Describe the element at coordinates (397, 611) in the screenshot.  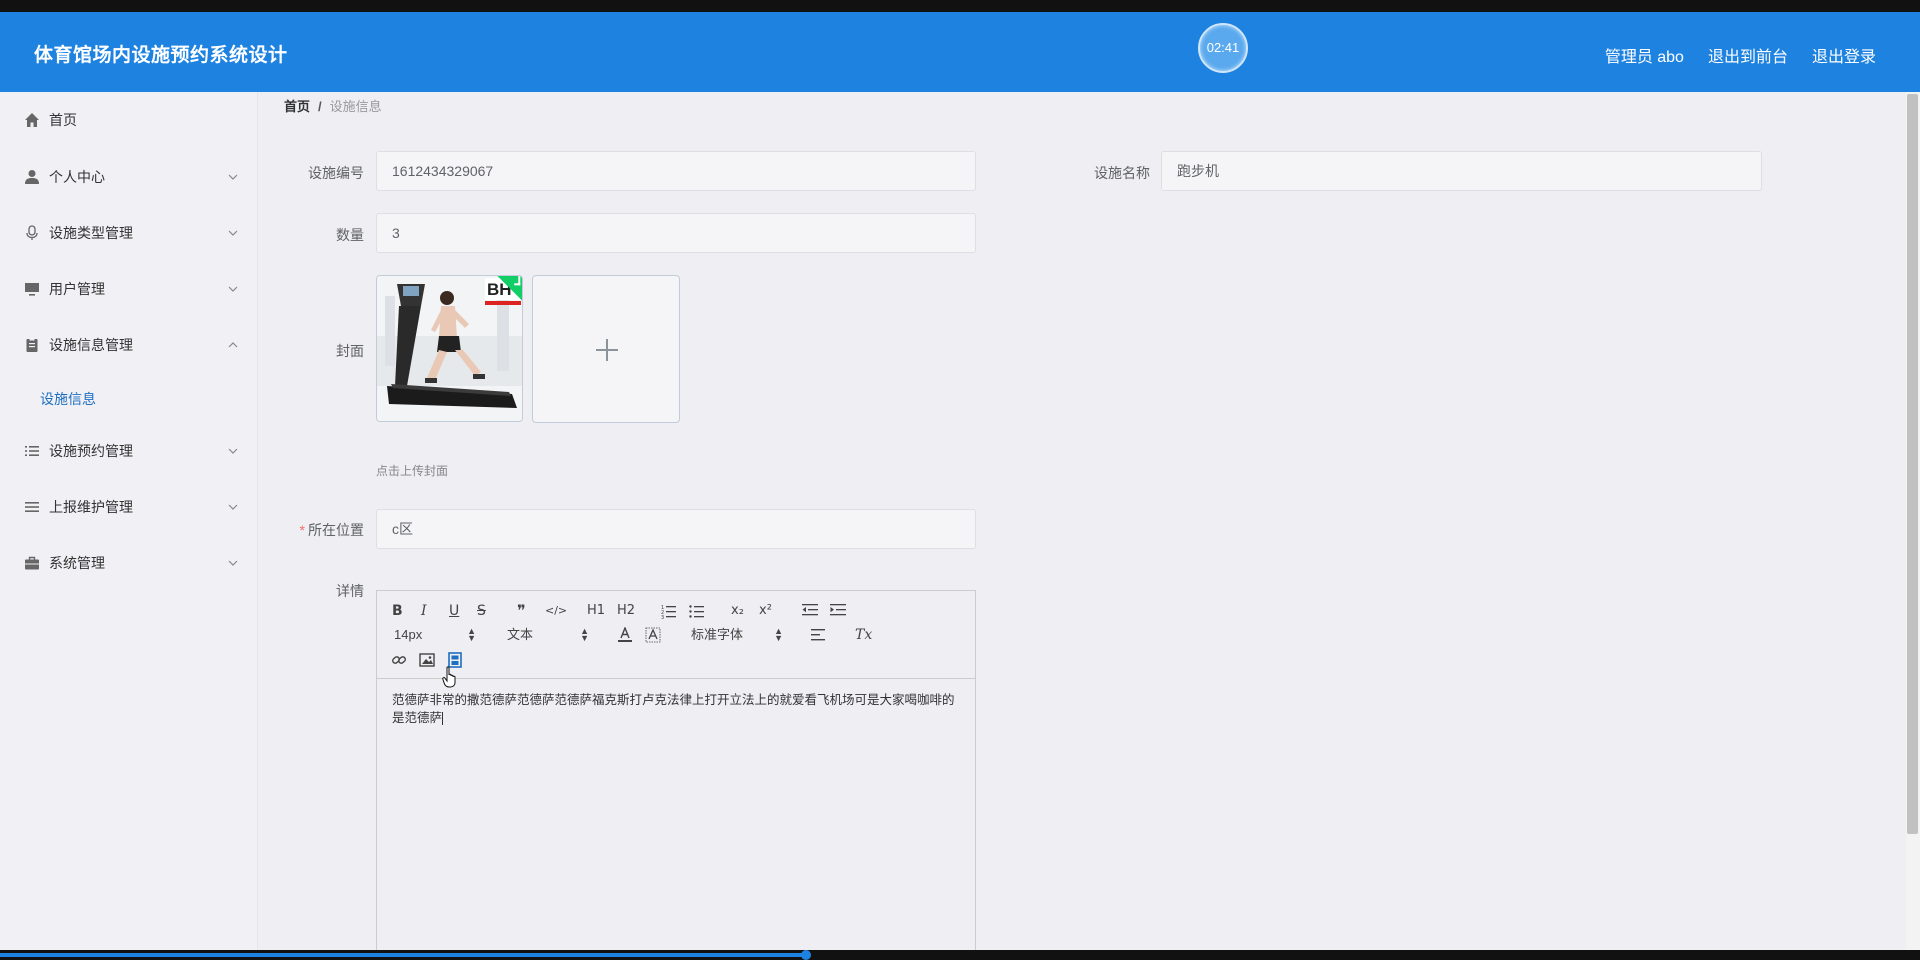
I see `bold-button: B` at that location.